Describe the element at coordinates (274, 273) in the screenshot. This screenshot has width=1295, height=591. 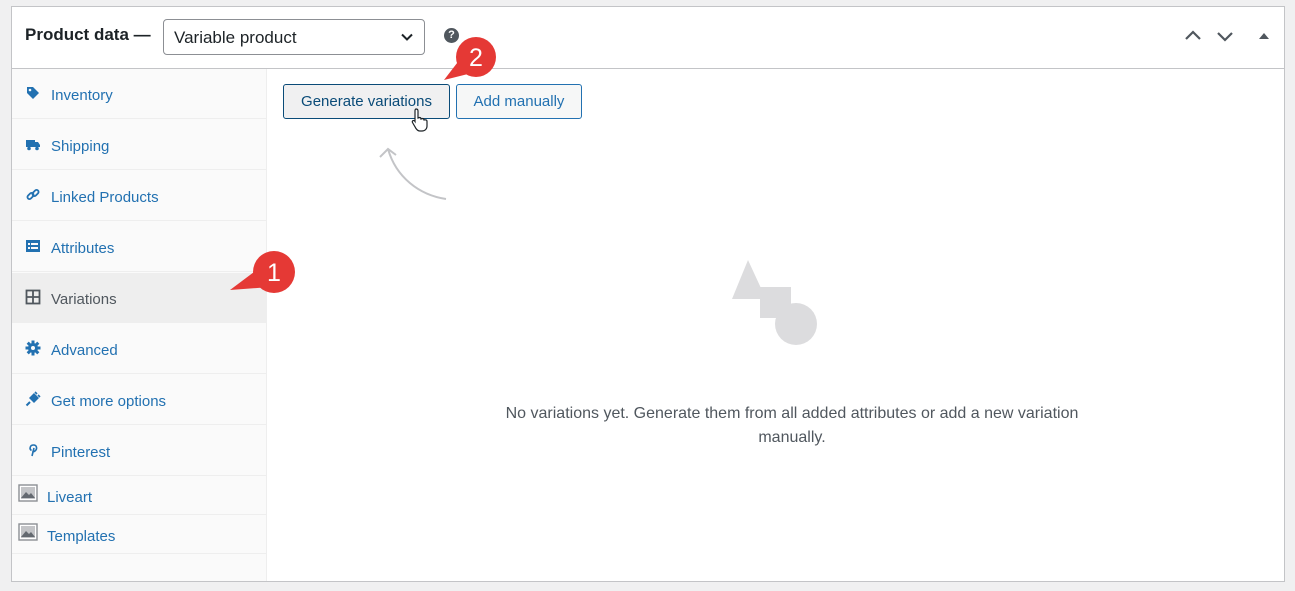
I see `callout-number-1: 1` at that location.